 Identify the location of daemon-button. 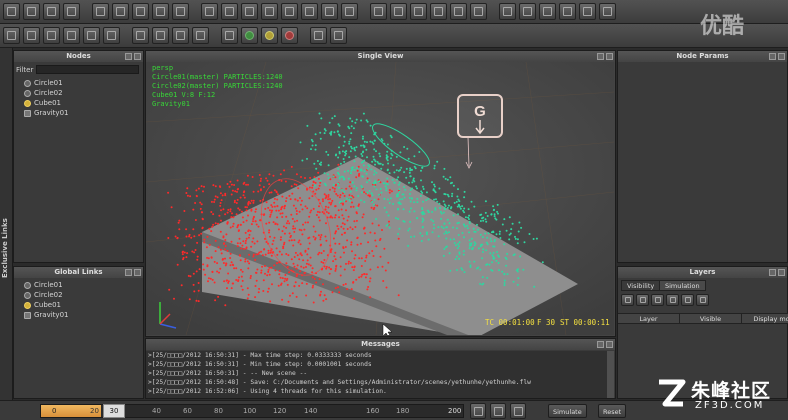
(349, 11).